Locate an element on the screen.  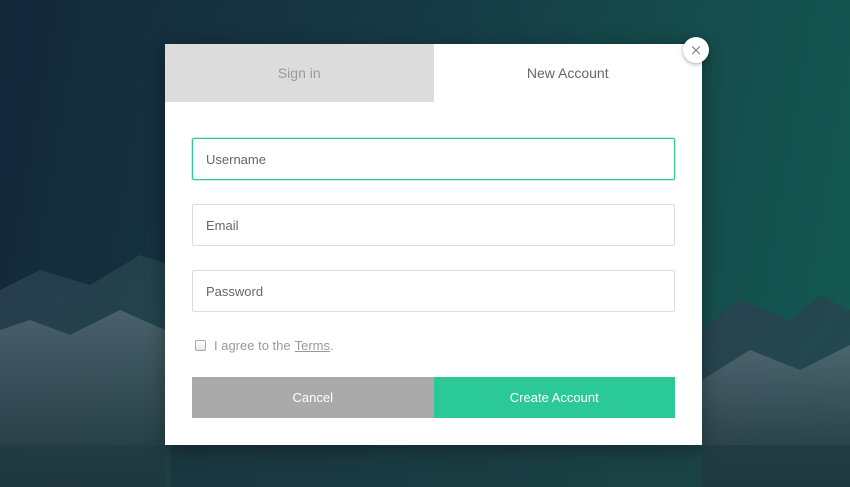
close-button: × is located at coordinates (696, 50).